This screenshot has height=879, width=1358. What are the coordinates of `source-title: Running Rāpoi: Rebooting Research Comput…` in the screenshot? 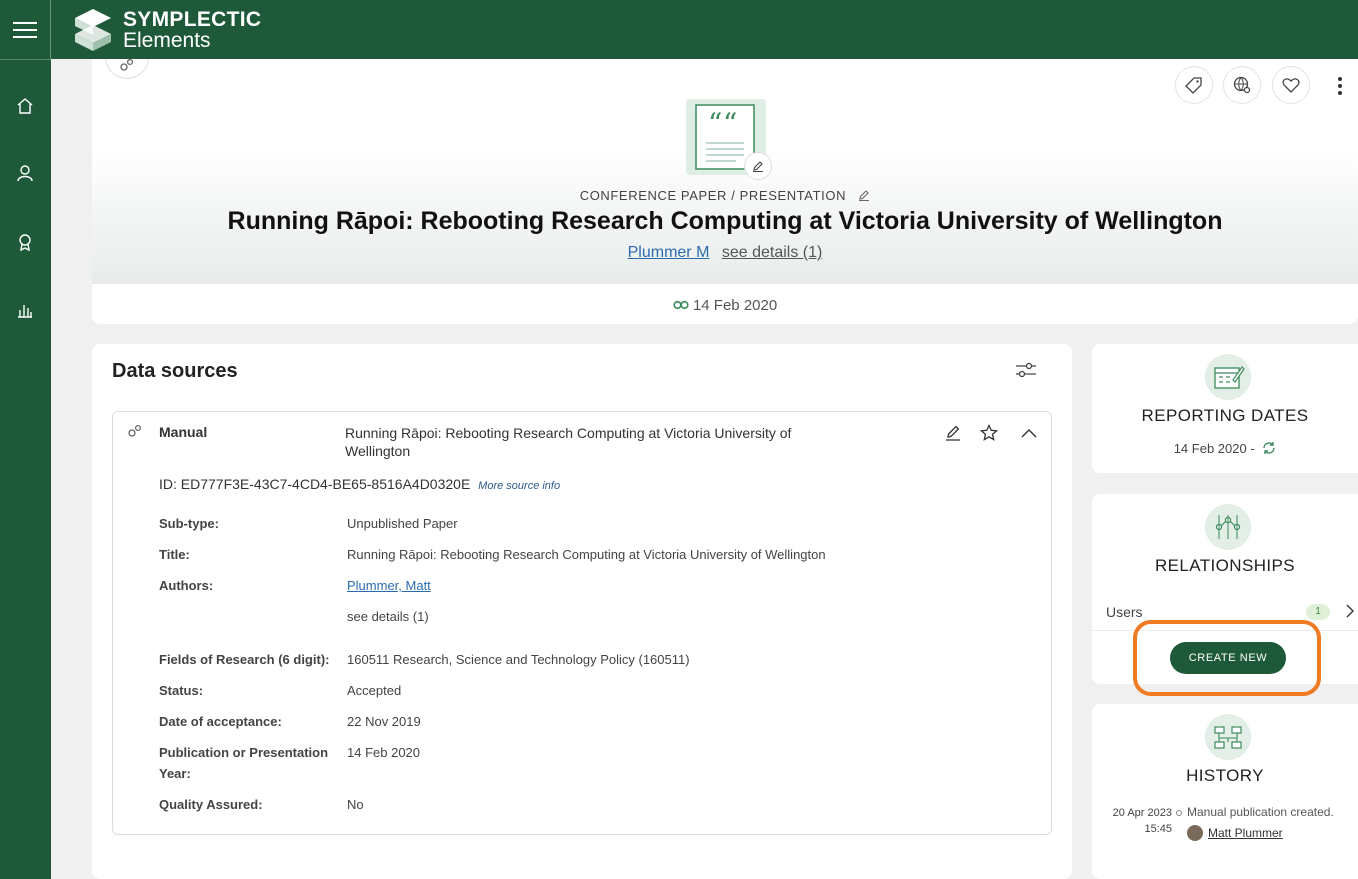 It's located at (568, 442).